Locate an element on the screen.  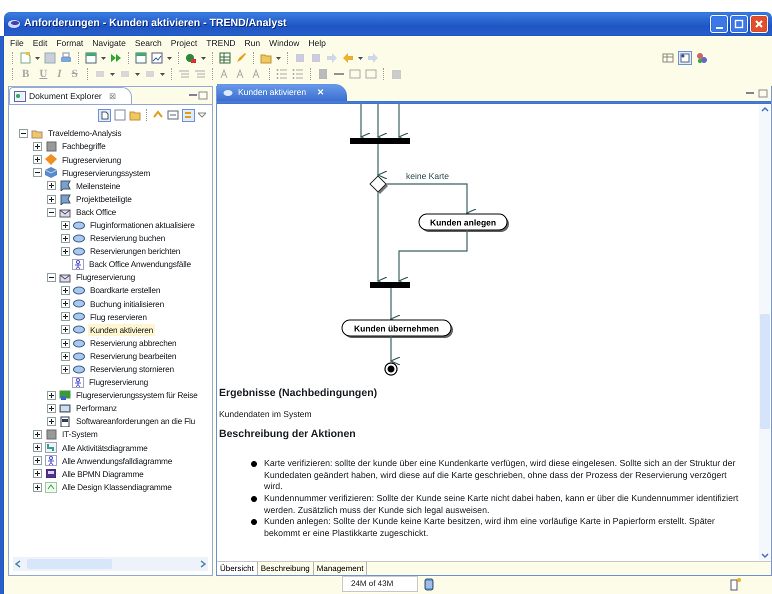
trash-icon is located at coordinates (429, 584).